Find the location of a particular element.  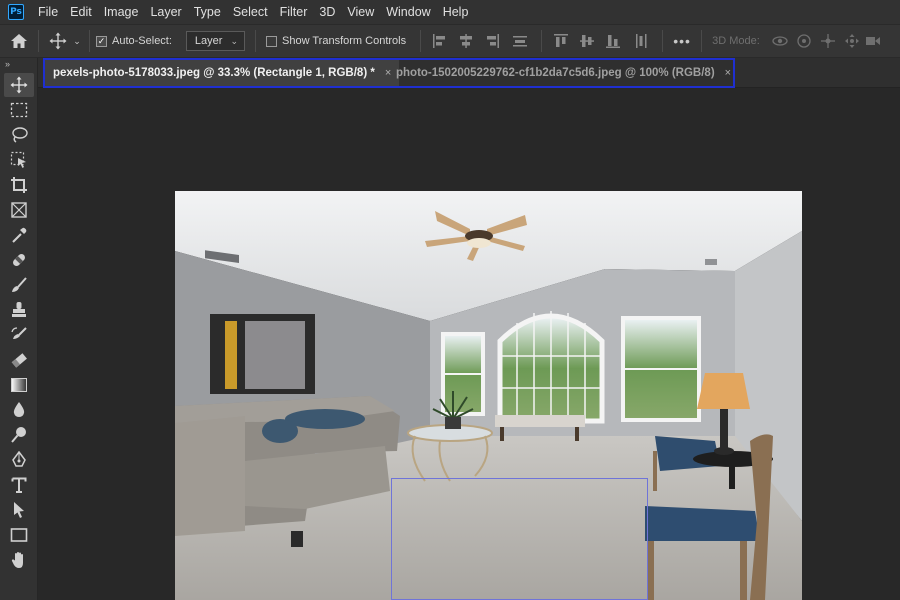

history-brush-icon is located at coordinates (19, 335).